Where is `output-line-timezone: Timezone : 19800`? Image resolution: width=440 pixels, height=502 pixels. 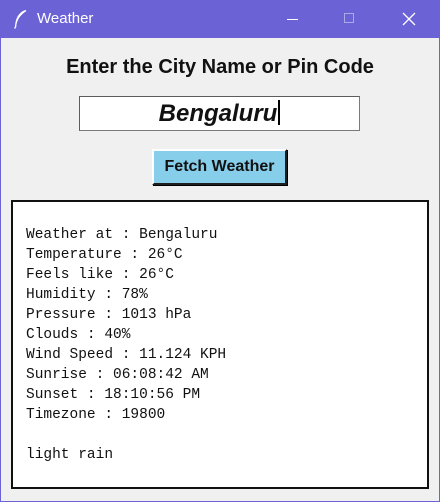 output-line-timezone: Timezone : 19800 is located at coordinates (96, 415).